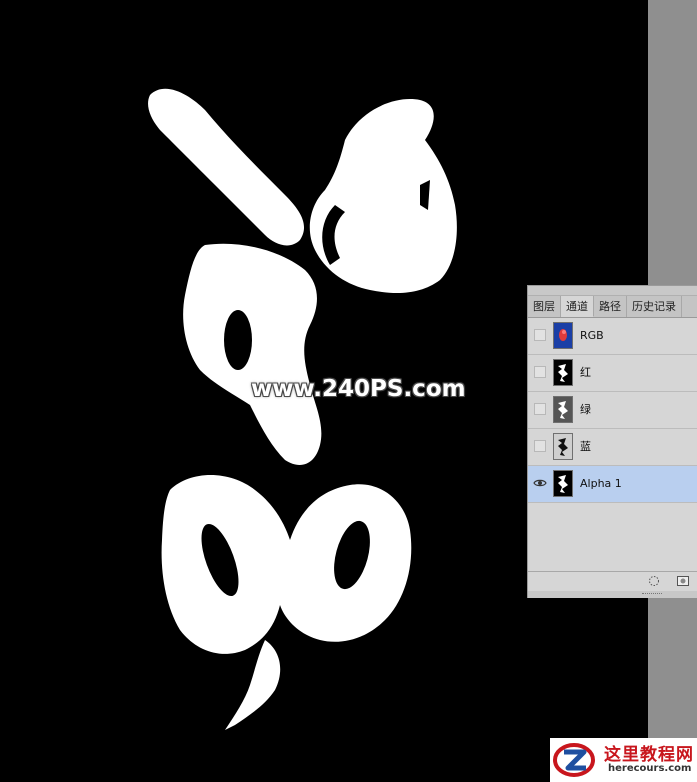  What do you see at coordinates (612, 594) in the screenshot?
I see `panel-resize-grip` at bounding box center [612, 594].